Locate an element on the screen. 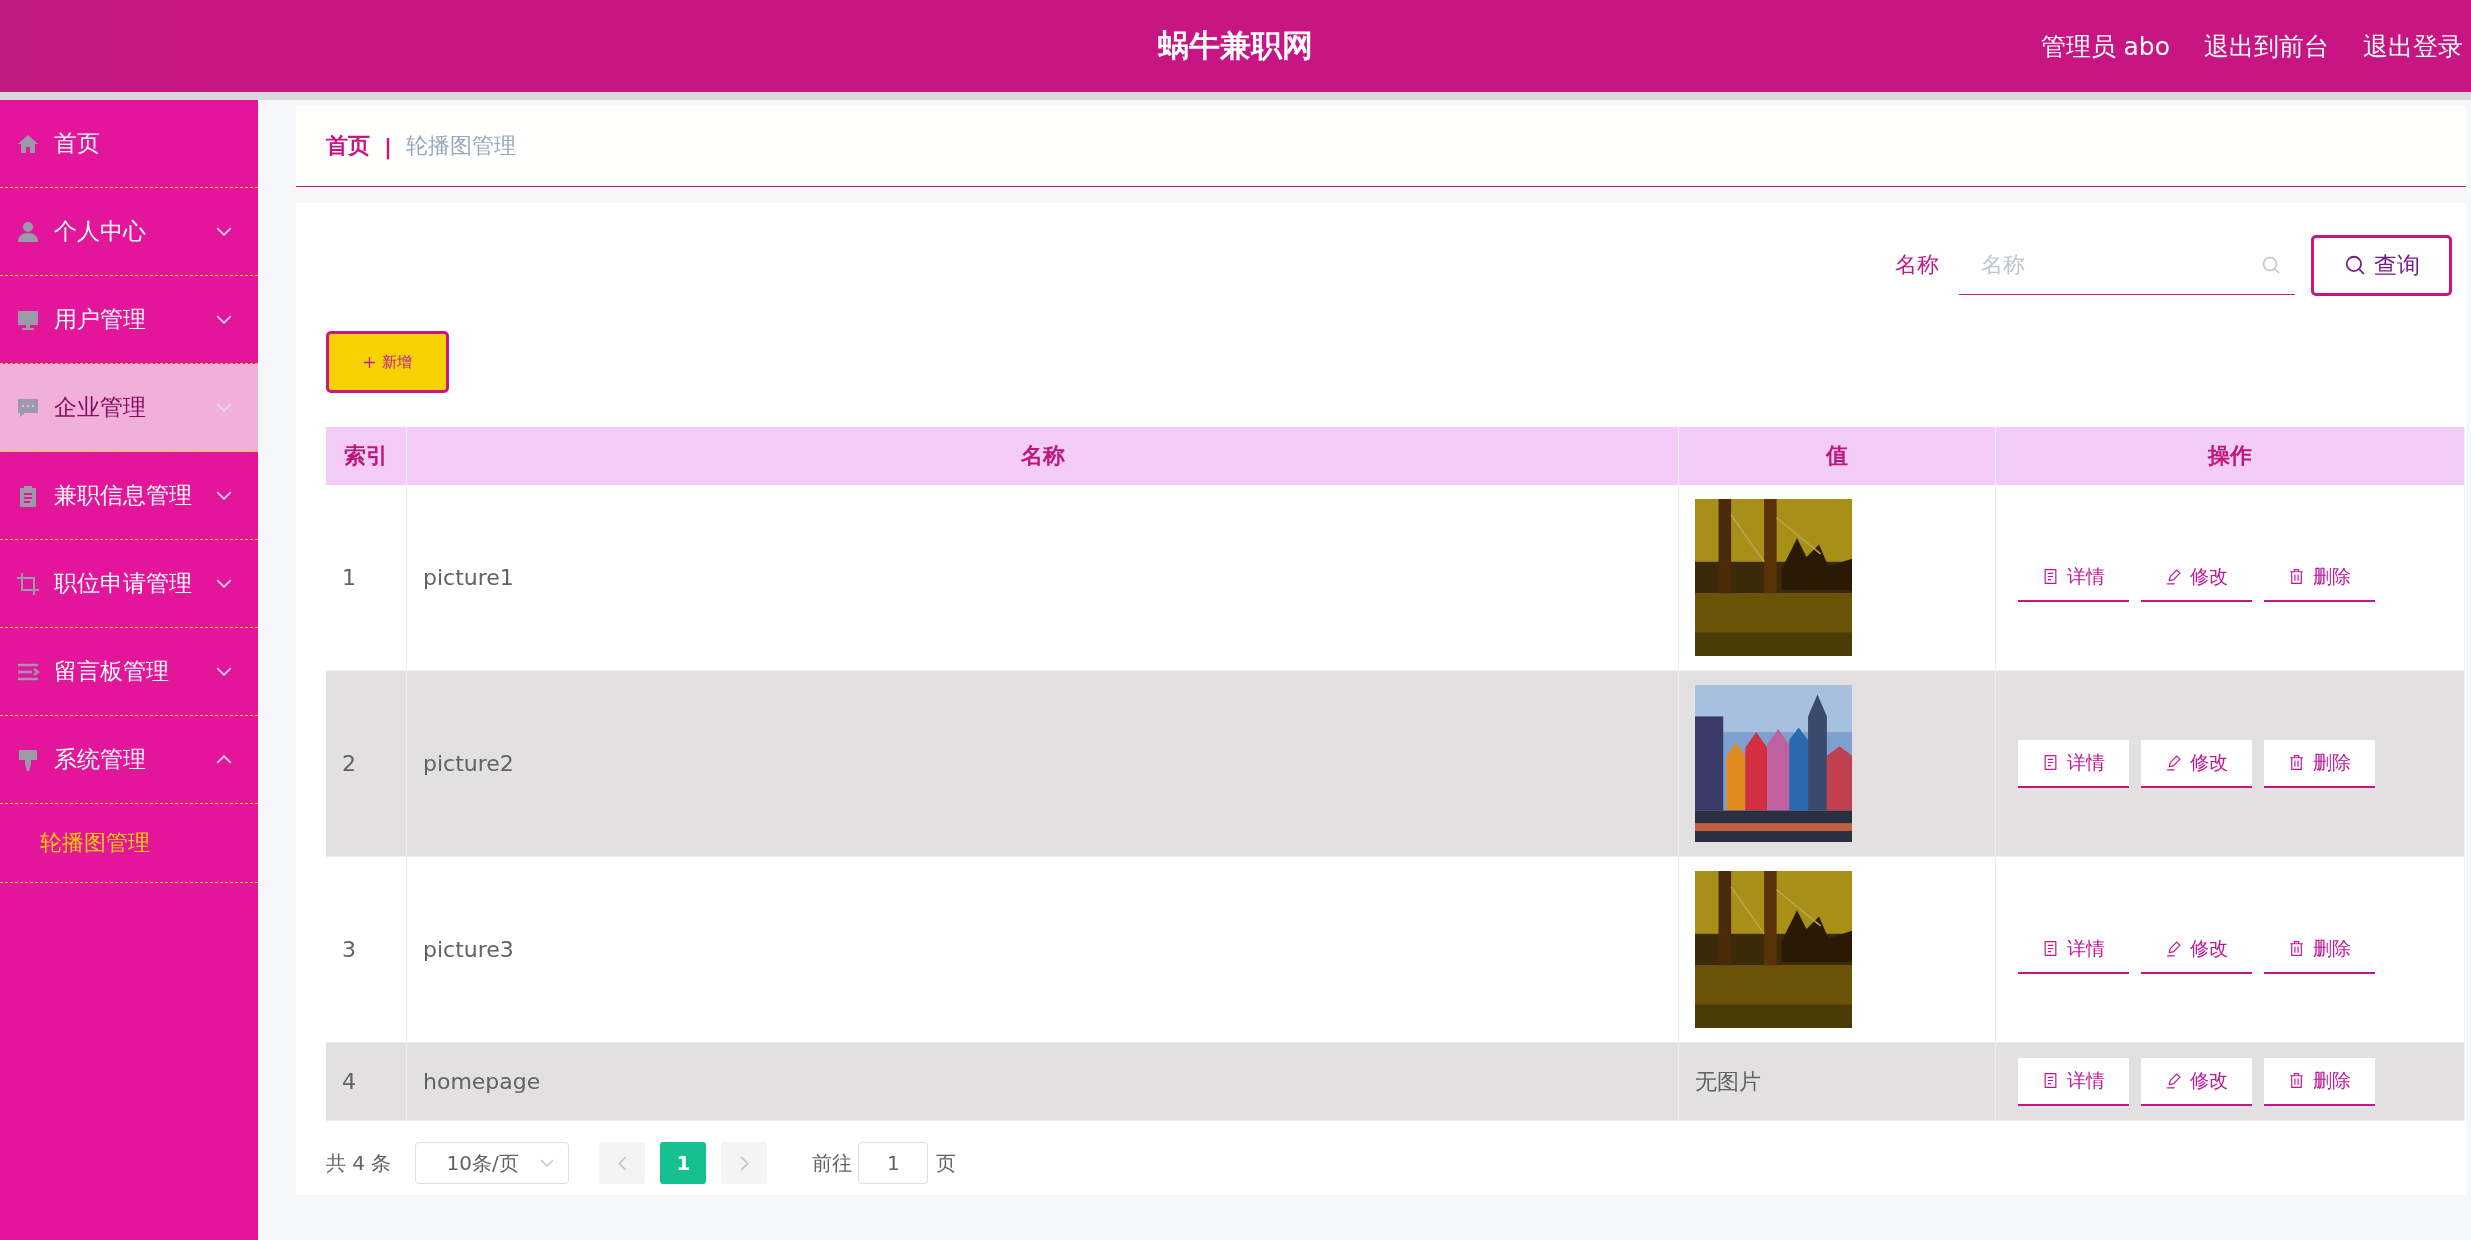 Image resolution: width=2471 pixels, height=1240 pixels. page-input: 1 is located at coordinates (893, 1163).